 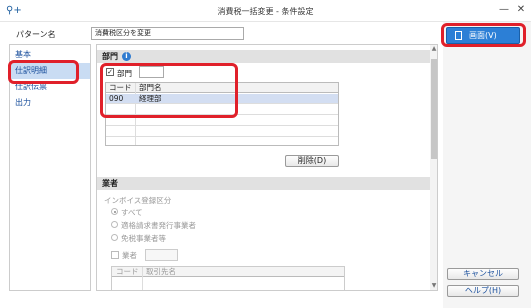 I want to click on cancel-button: キャンセル, so click(x=483, y=274).